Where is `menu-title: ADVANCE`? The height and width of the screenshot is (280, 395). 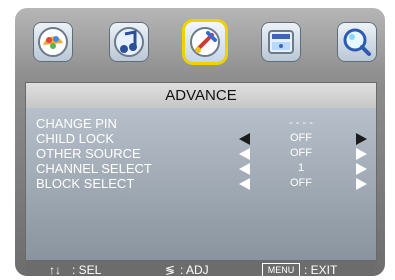
menu-title: ADVANCE is located at coordinates (201, 95).